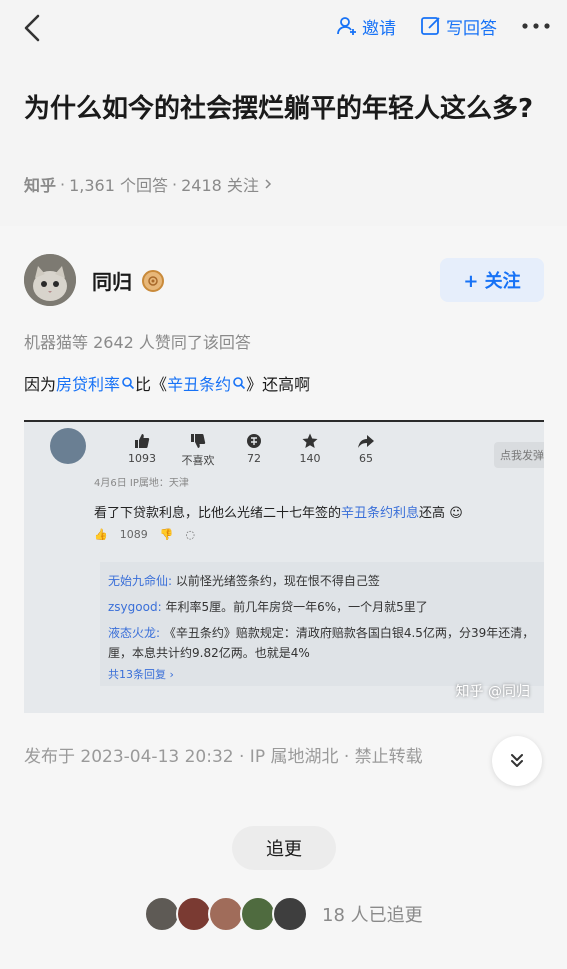  Describe the element at coordinates (492, 280) in the screenshot. I see `follow-button: + 关注` at that location.